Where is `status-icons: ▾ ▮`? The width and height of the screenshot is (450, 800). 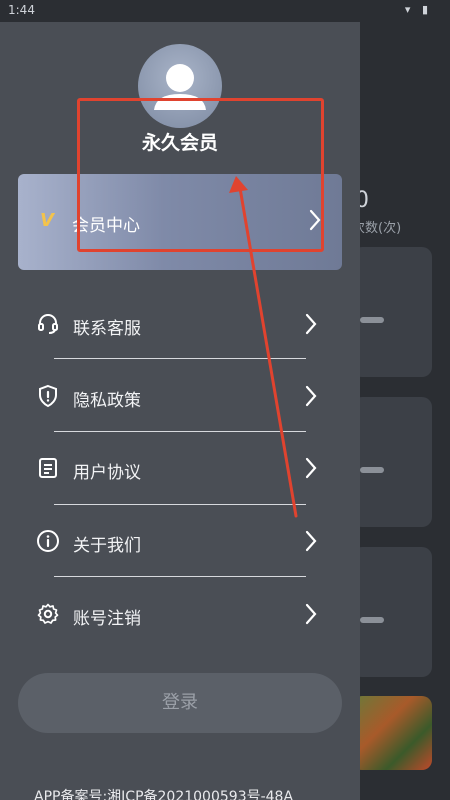 status-icons: ▾ ▮ is located at coordinates (418, 9).